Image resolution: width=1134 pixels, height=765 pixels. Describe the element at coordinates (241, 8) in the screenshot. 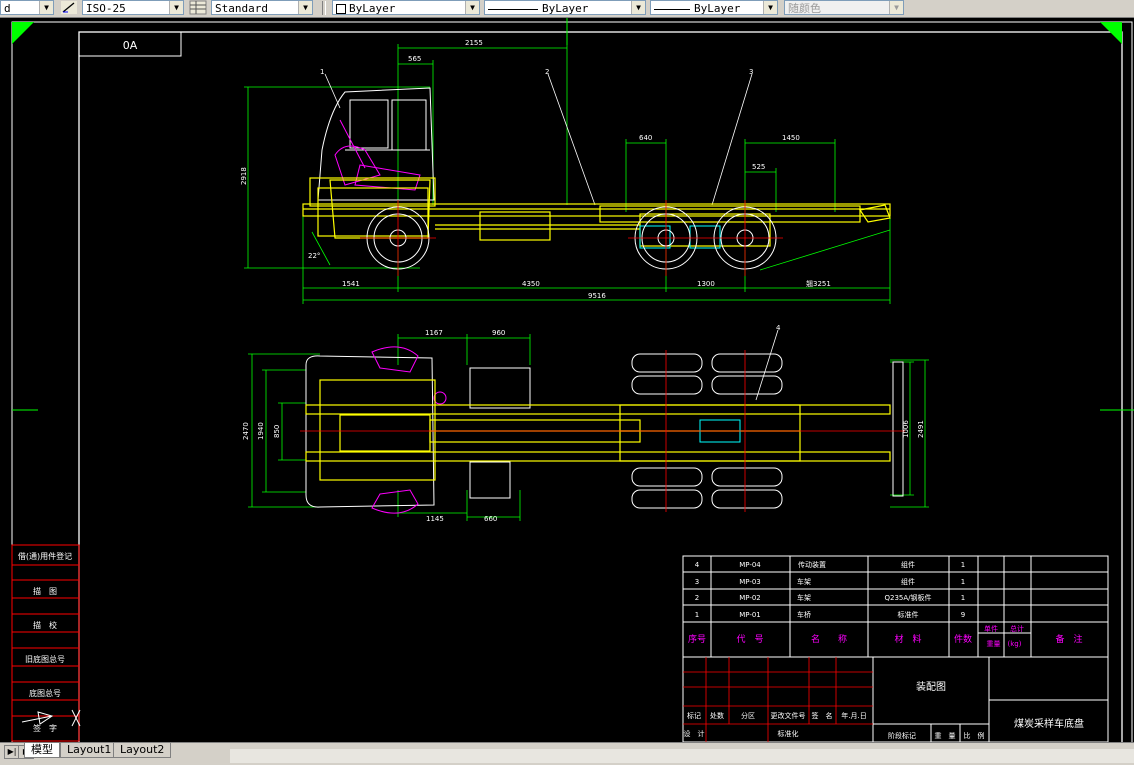

I see `table-style-value: Standard` at that location.